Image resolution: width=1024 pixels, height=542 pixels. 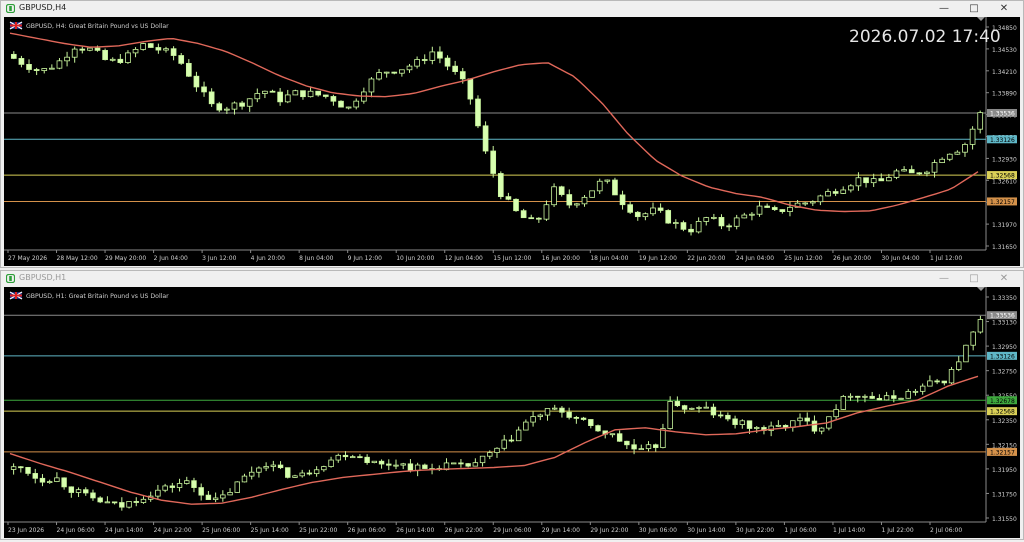 I want to click on time-axis-label: 25 Jun 12:00, so click(x=803, y=258).